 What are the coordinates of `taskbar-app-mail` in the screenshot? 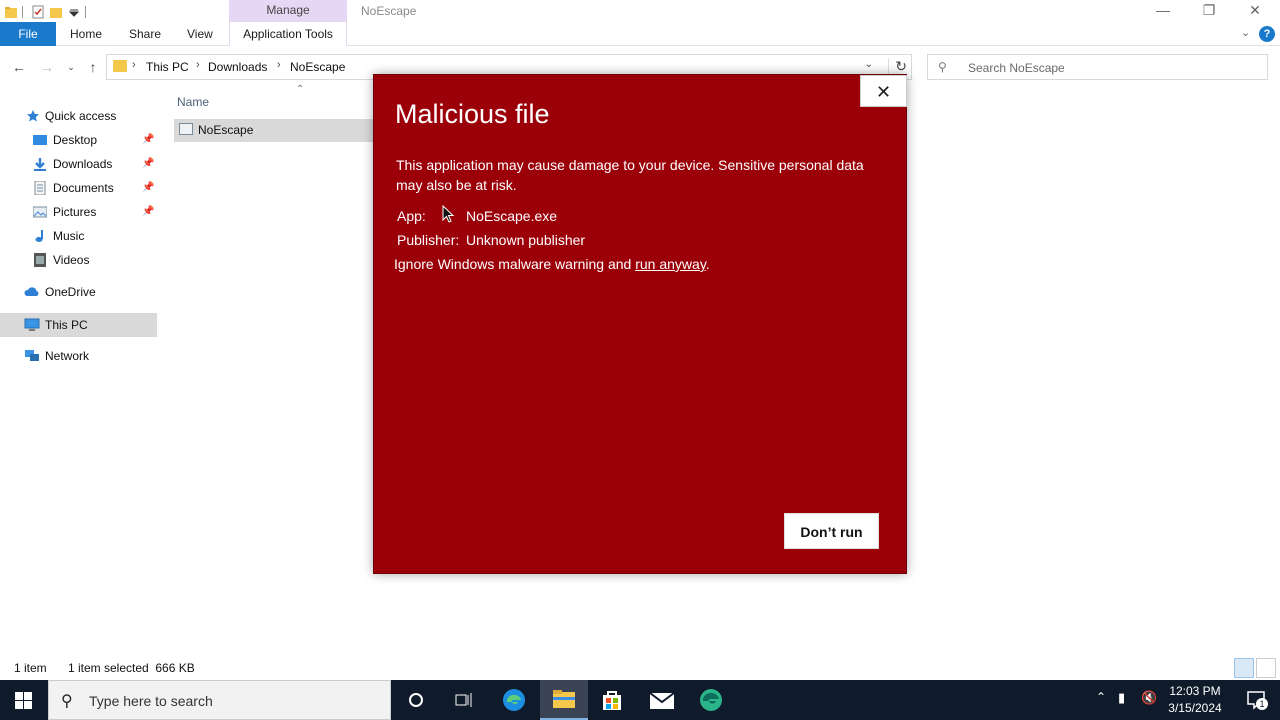 It's located at (662, 700).